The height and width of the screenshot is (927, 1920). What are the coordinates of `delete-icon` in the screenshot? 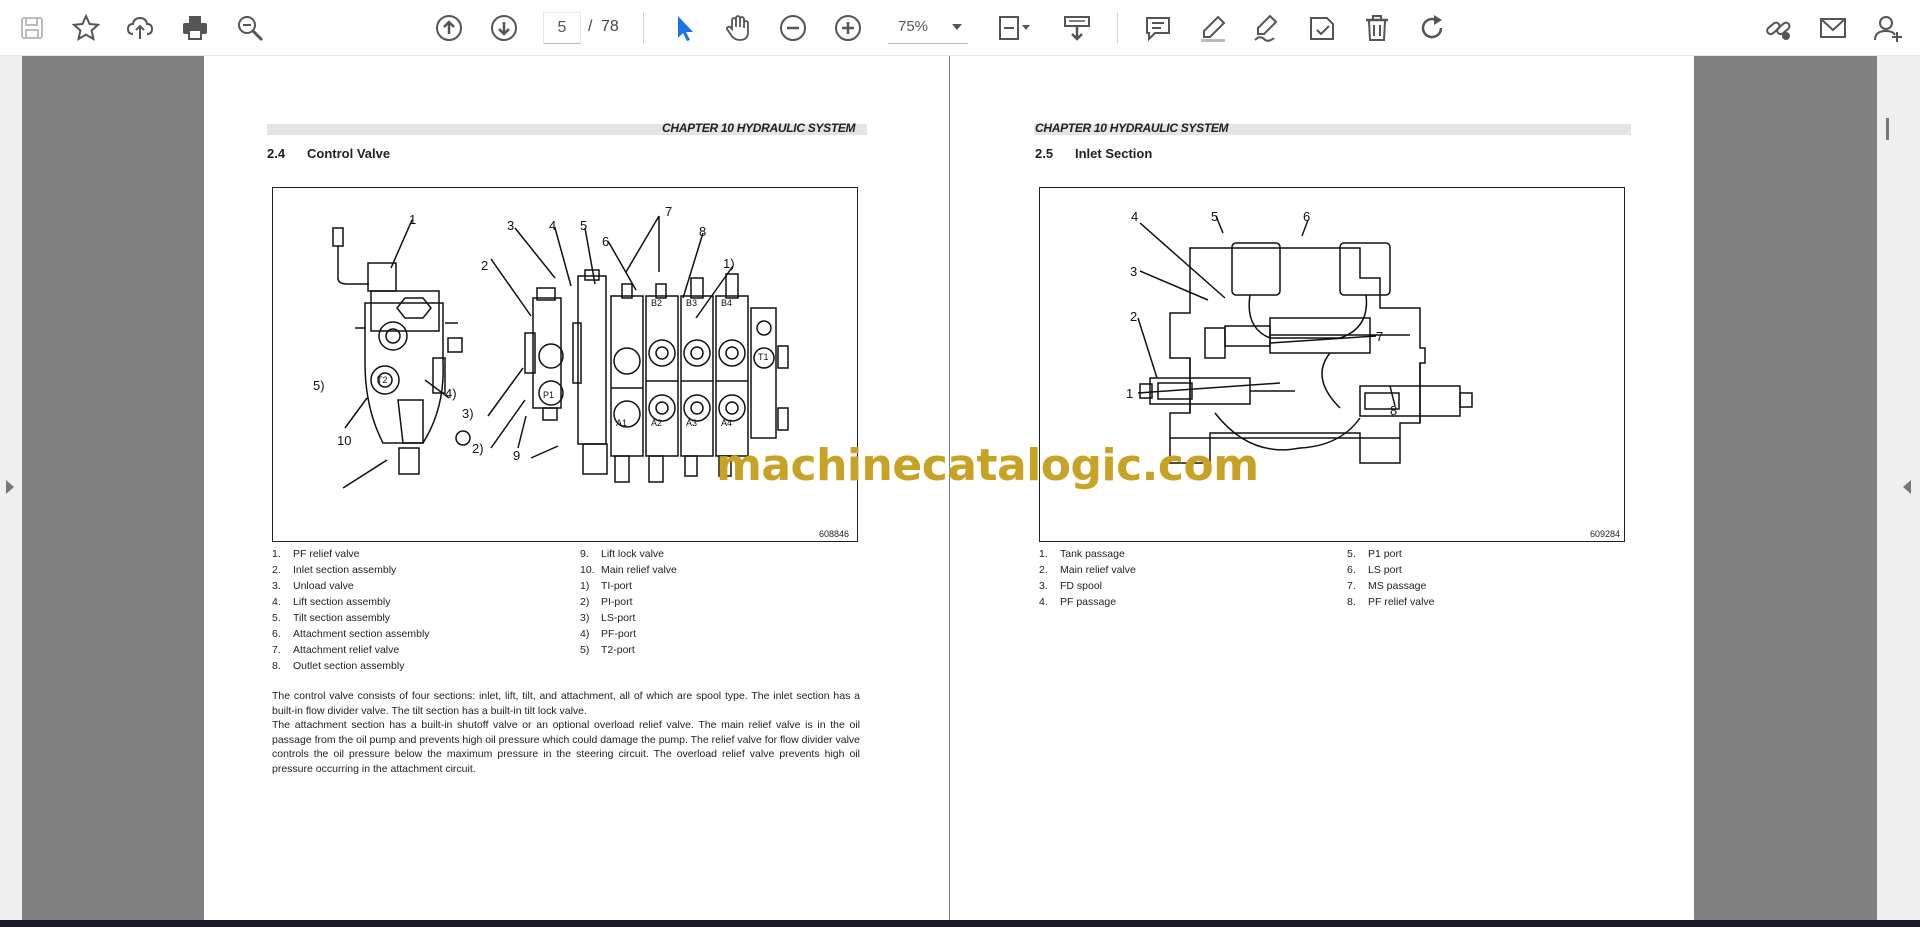 It's located at (1377, 28).